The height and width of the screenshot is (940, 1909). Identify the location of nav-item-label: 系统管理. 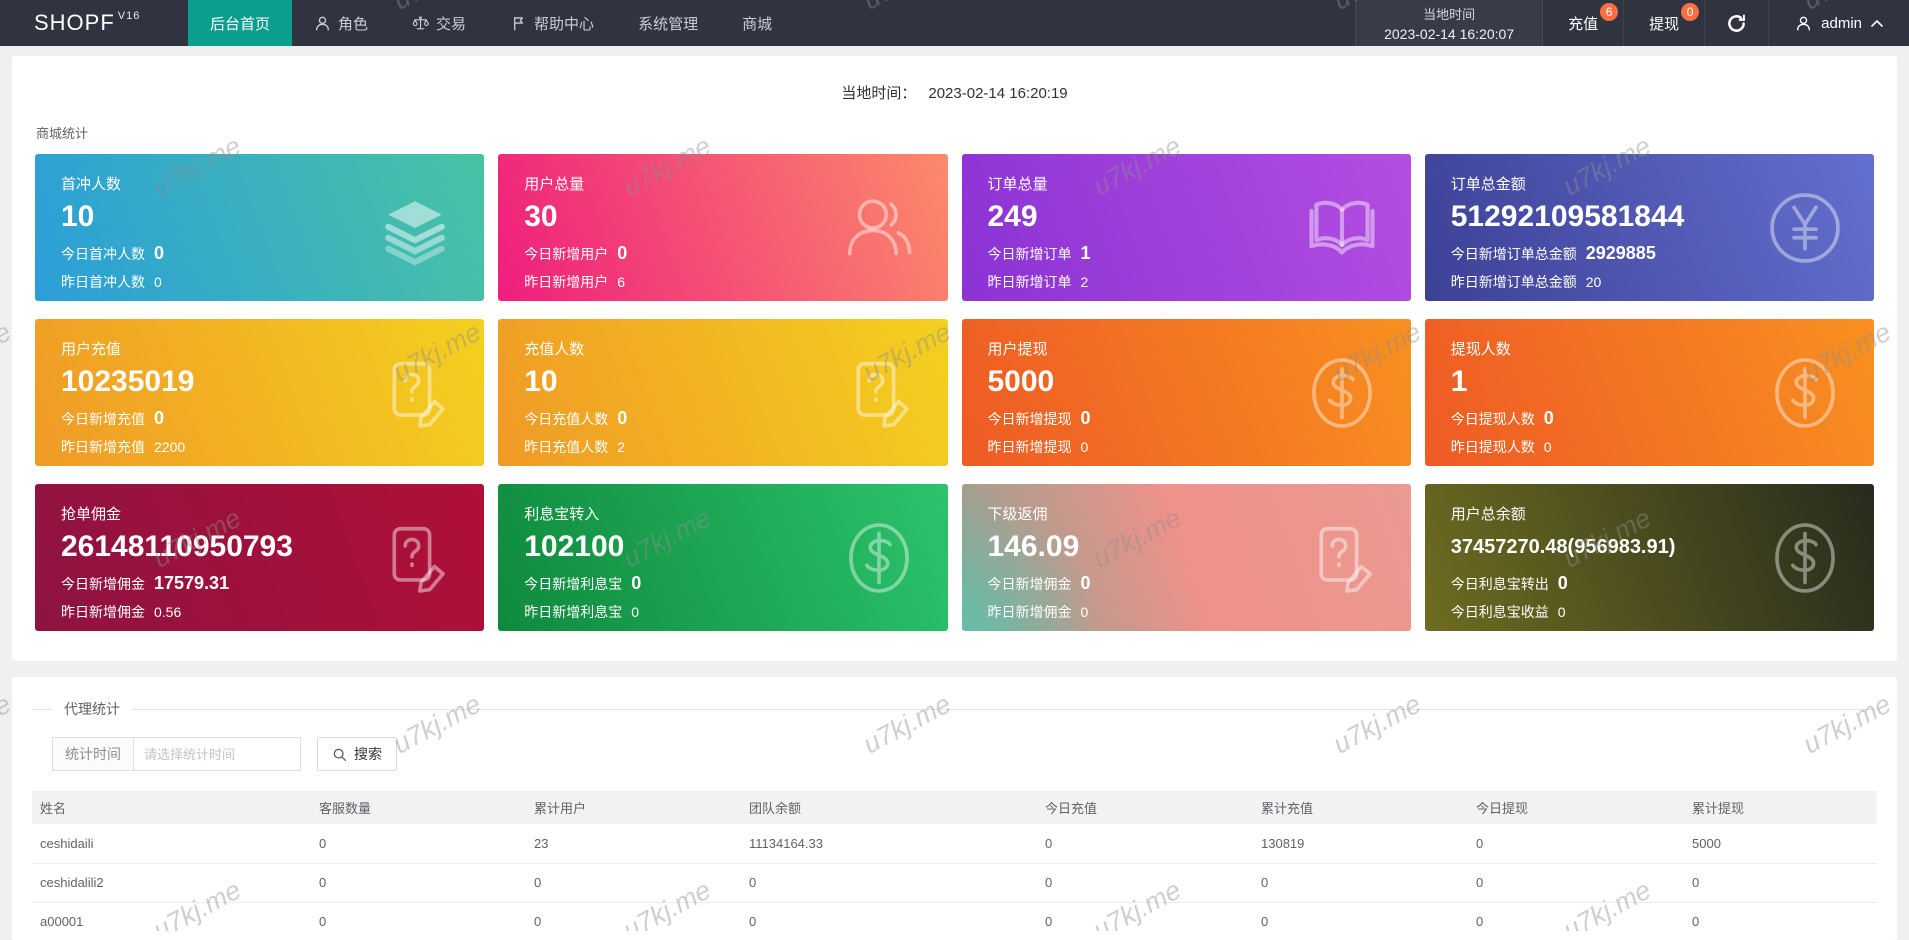
(668, 24).